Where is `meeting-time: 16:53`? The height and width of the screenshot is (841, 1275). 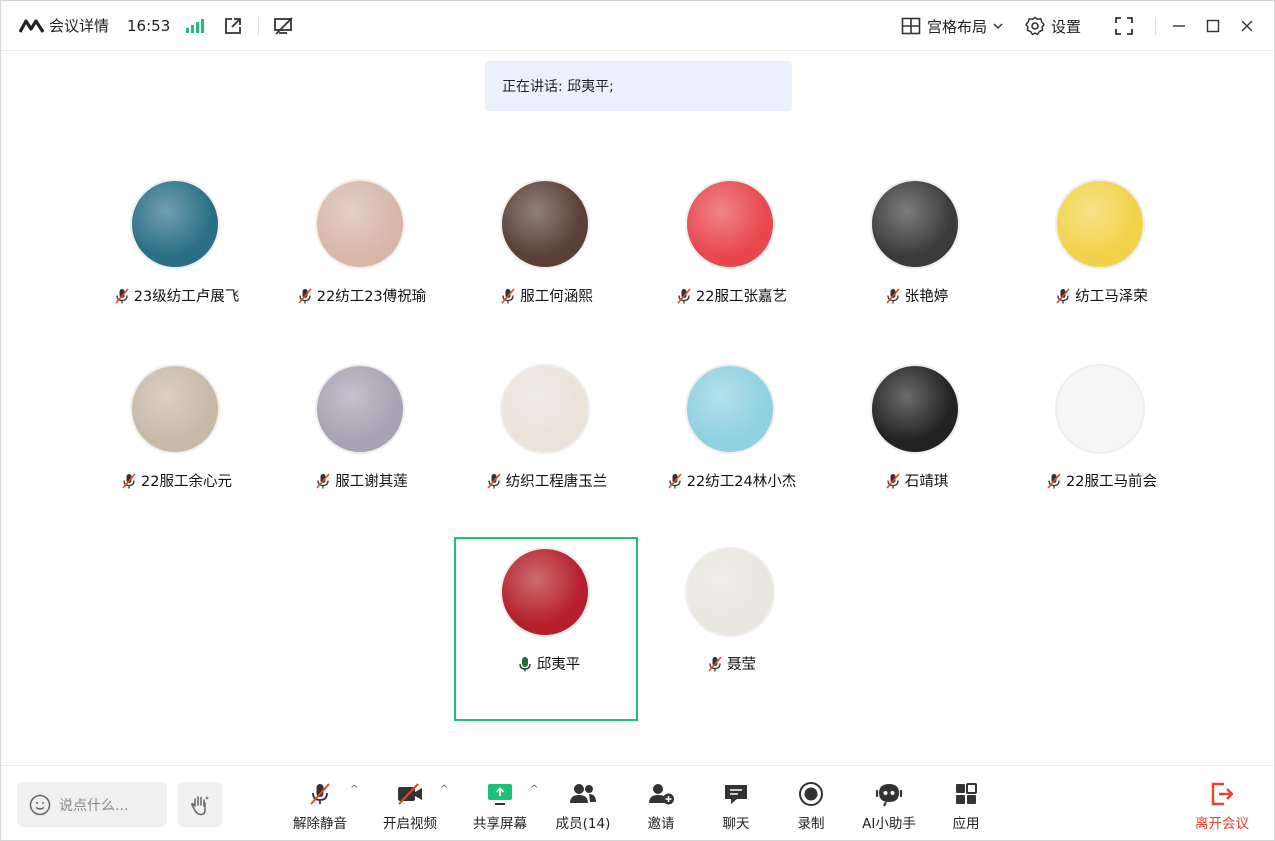 meeting-time: 16:53 is located at coordinates (149, 25).